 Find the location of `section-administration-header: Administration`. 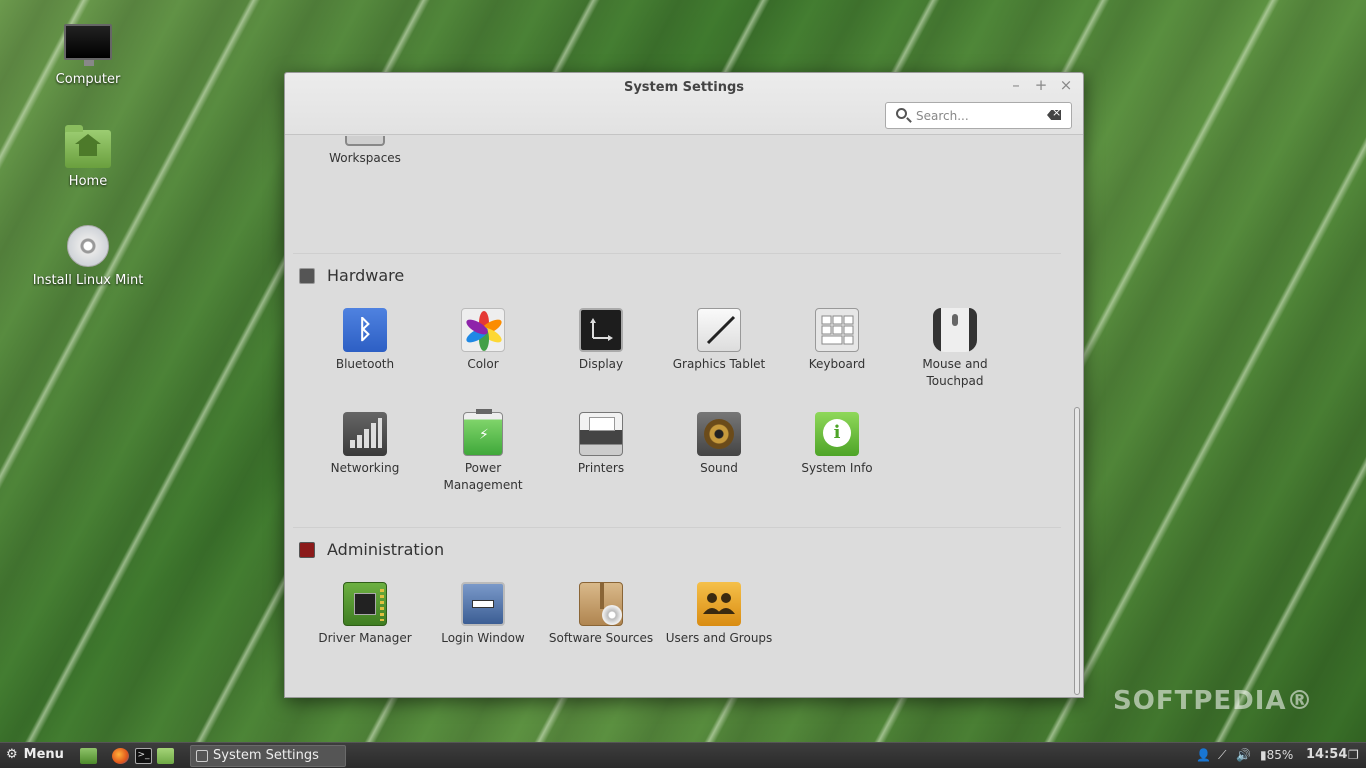

section-administration-header: Administration is located at coordinates (371, 549).